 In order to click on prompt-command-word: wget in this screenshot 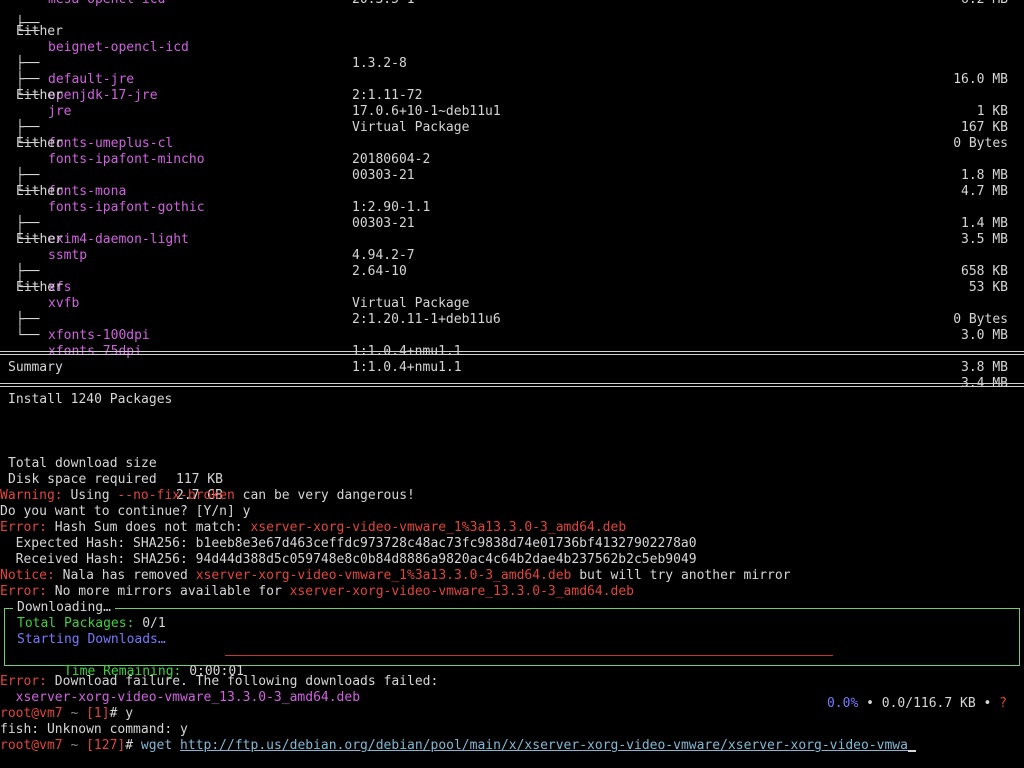, I will do `click(156, 745)`.